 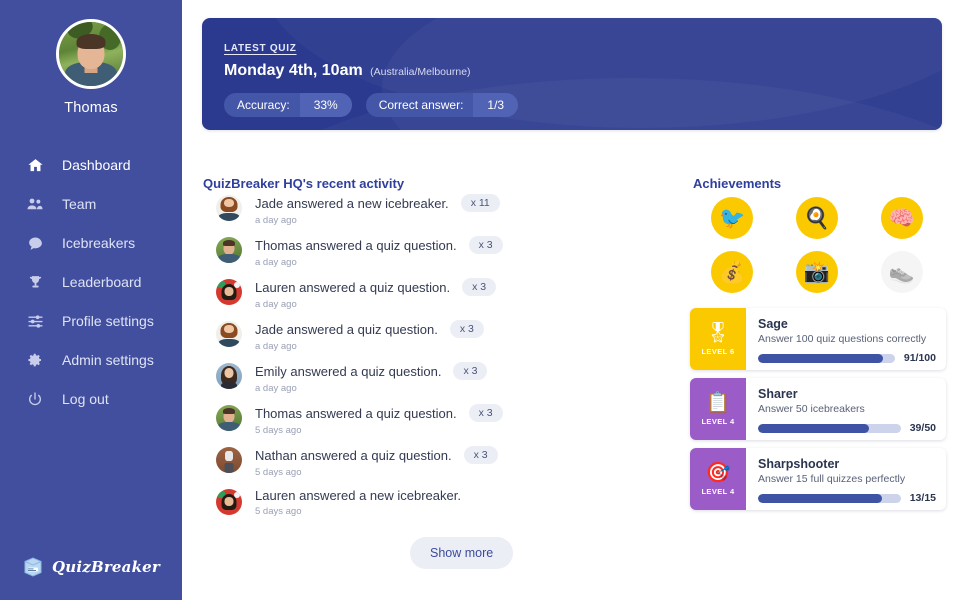 I want to click on egg-badge-icon: 🍳, so click(x=816, y=218).